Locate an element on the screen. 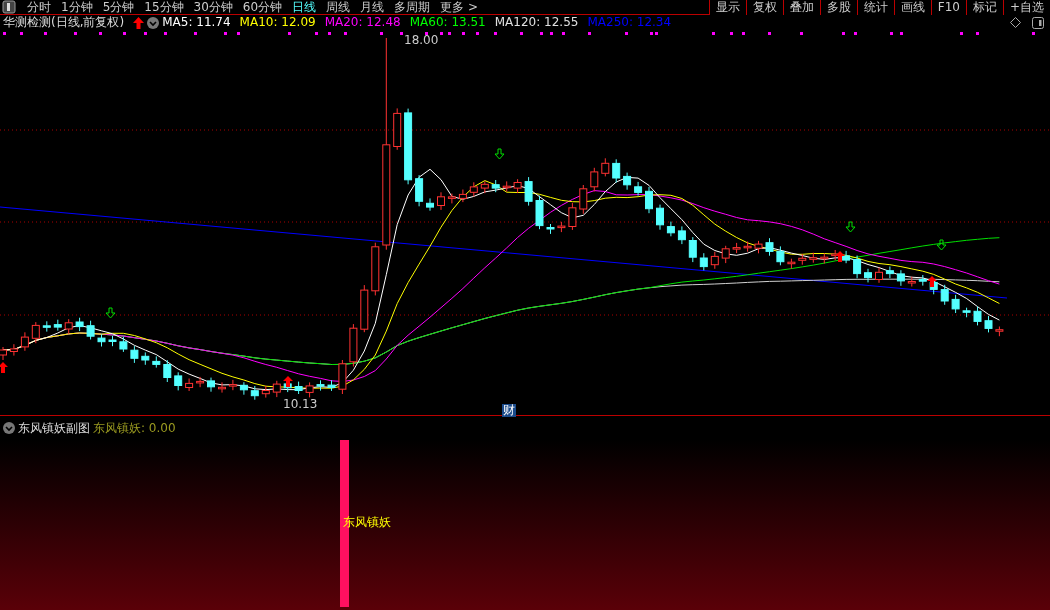 The height and width of the screenshot is (610, 1050). finance-marker: 财 is located at coordinates (509, 410).